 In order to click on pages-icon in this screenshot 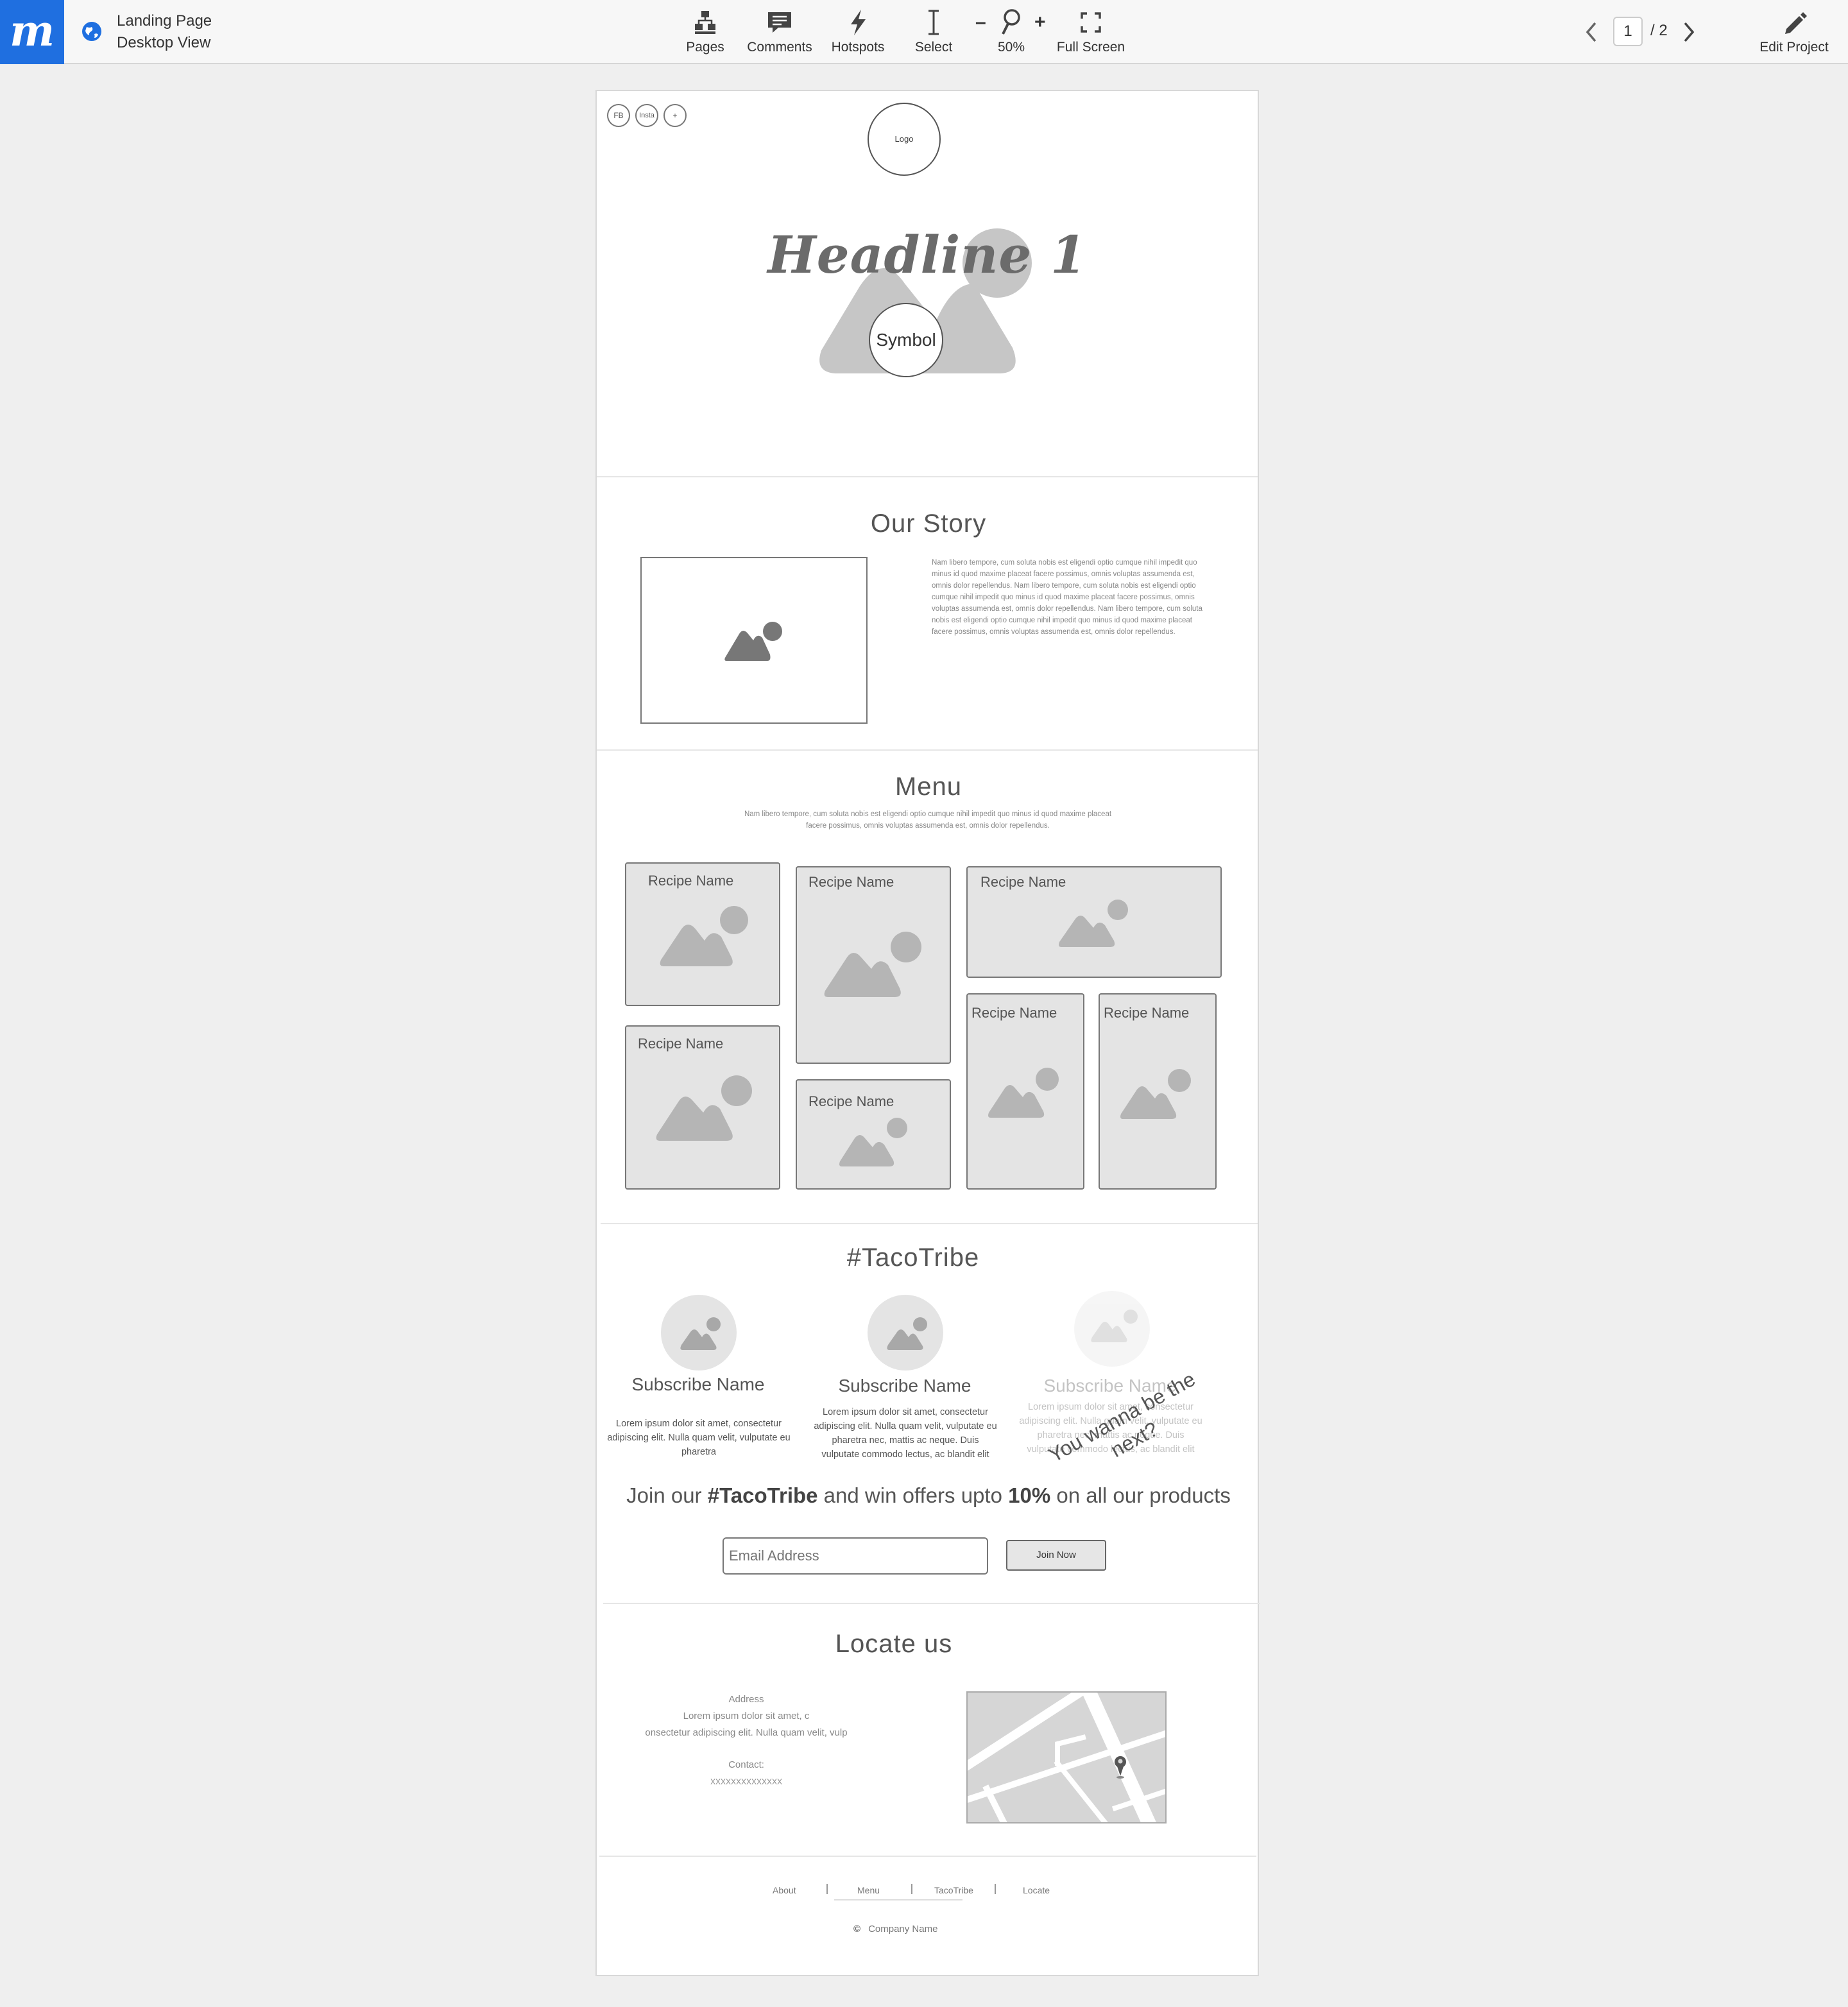, I will do `click(705, 22)`.